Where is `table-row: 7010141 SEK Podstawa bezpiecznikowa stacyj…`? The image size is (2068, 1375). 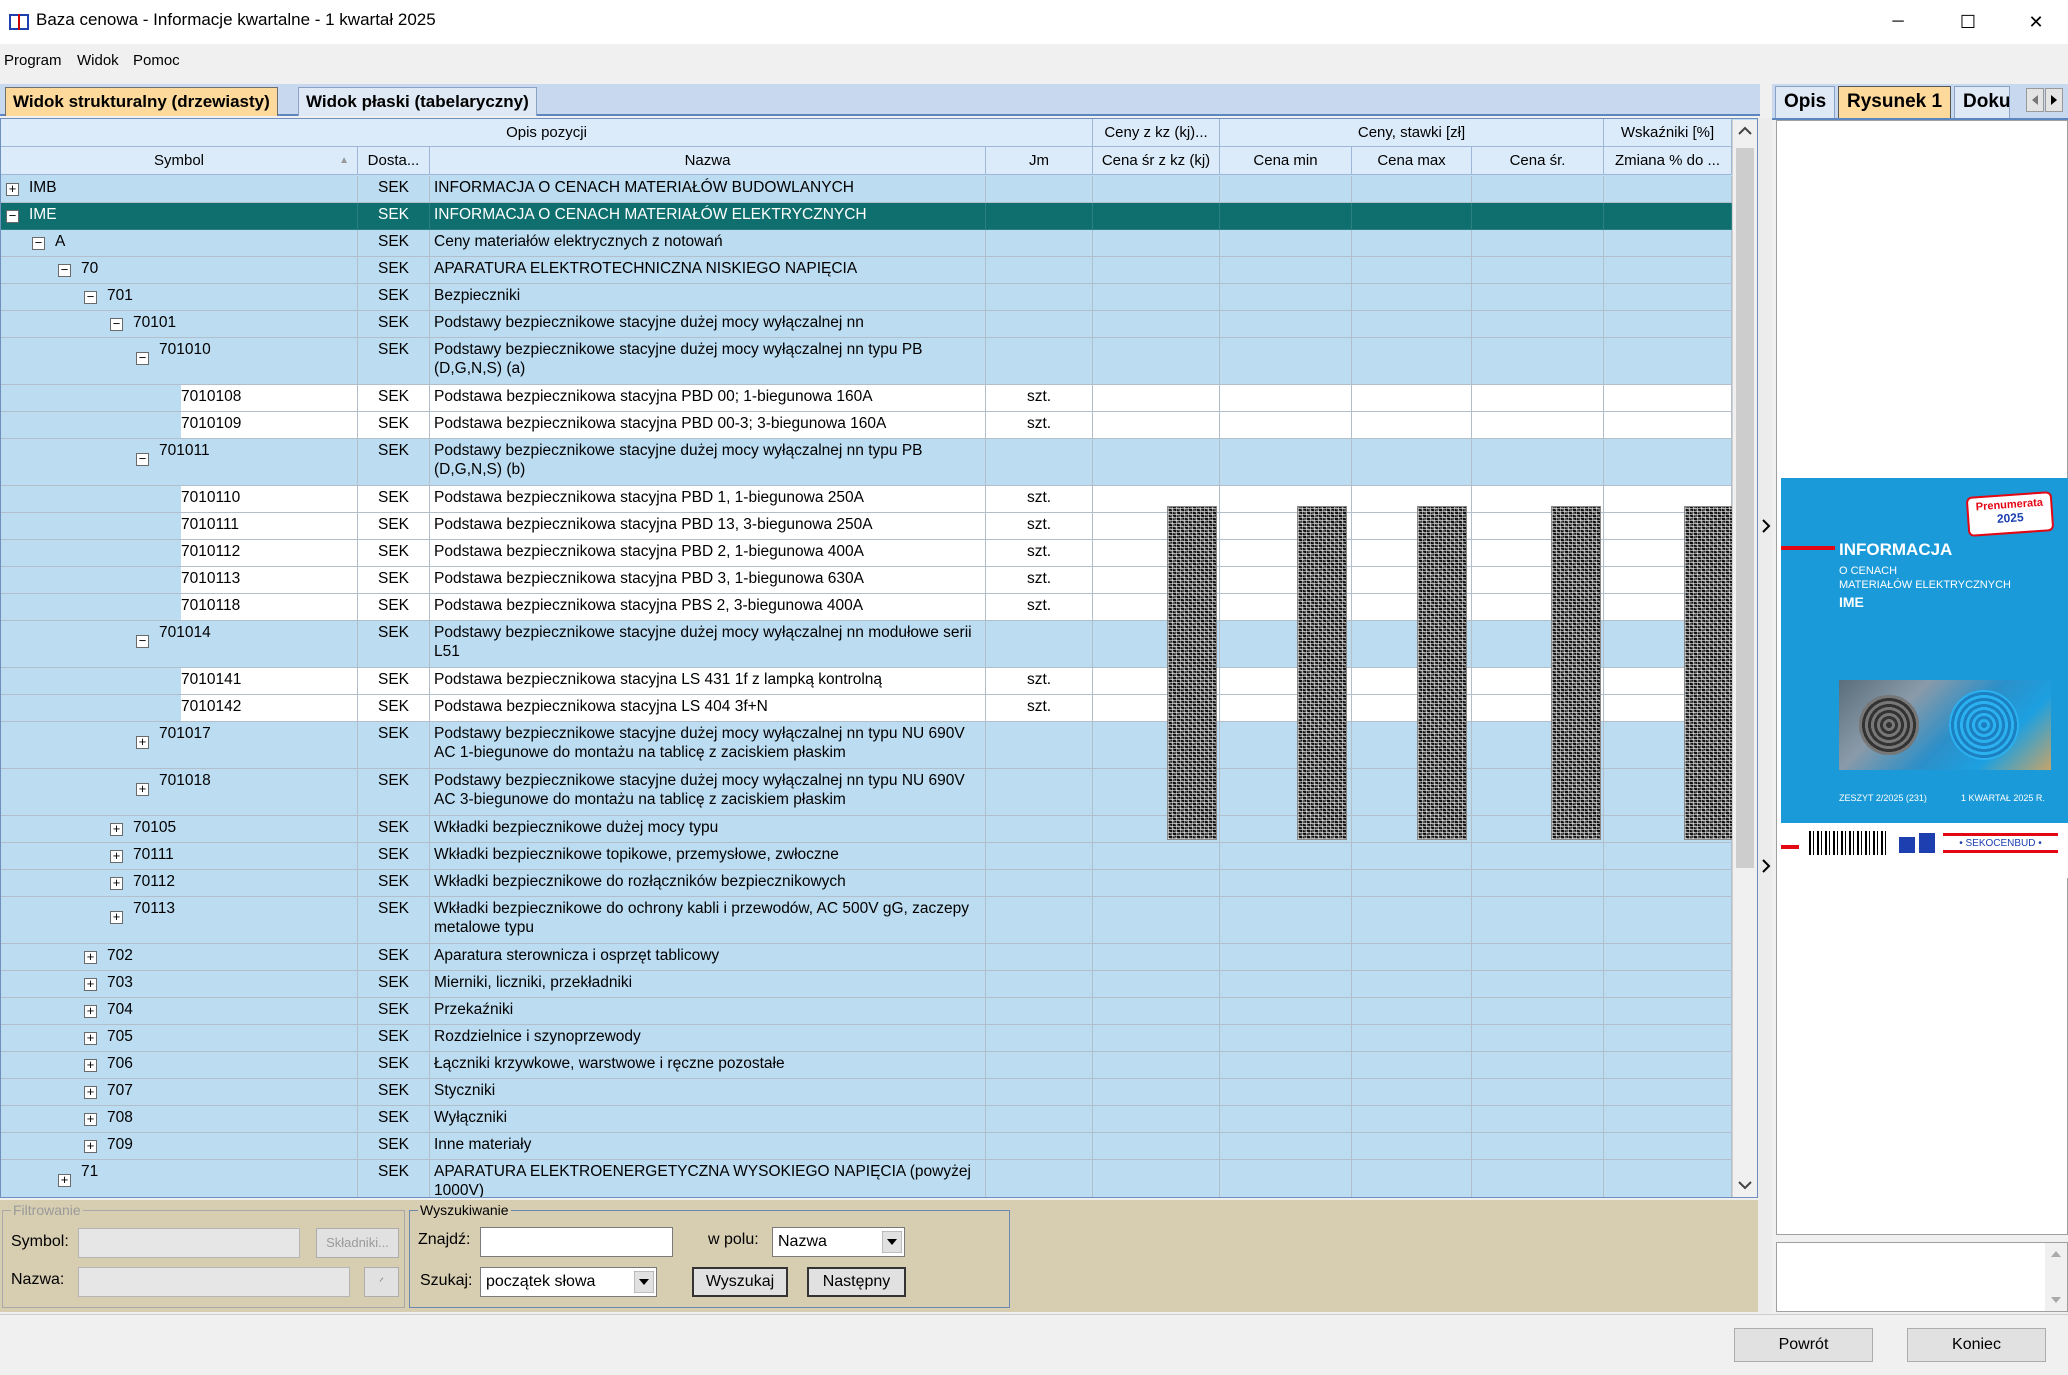
table-row: 7010141 SEK Podstawa bezpiecznikowa stacyj… is located at coordinates (866, 681).